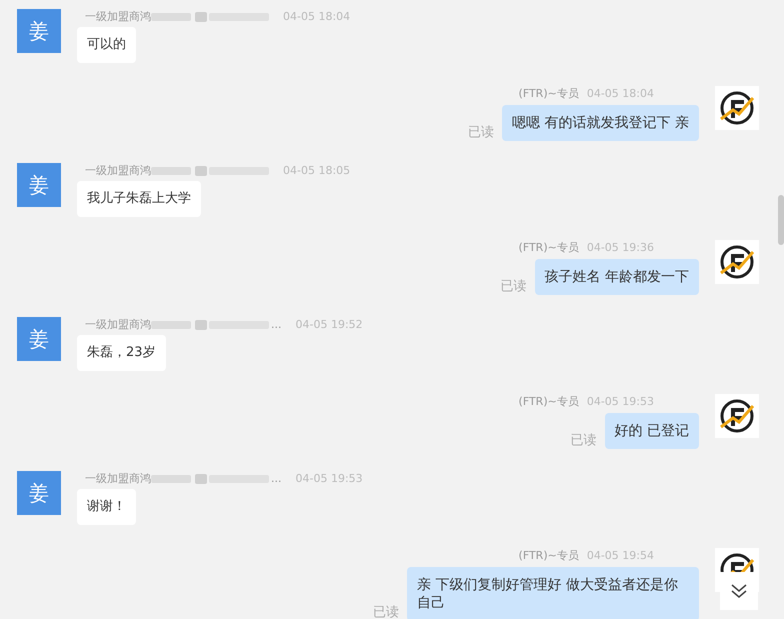 The image size is (784, 619). Describe the element at coordinates (106, 45) in the screenshot. I see `message-bubble: 可以的` at that location.